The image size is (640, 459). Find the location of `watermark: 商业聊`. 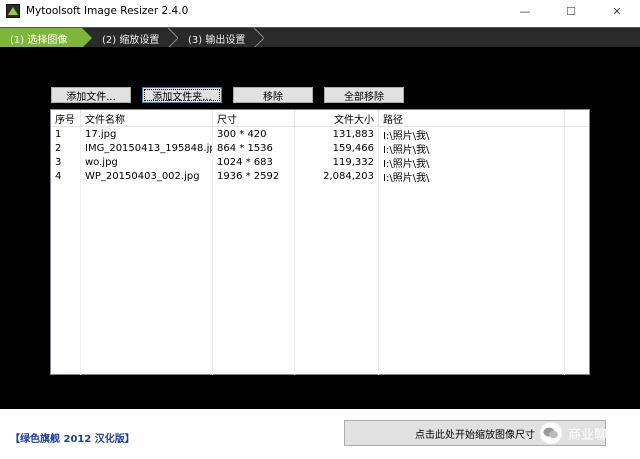

watermark: 商业聊 is located at coordinates (573, 433).